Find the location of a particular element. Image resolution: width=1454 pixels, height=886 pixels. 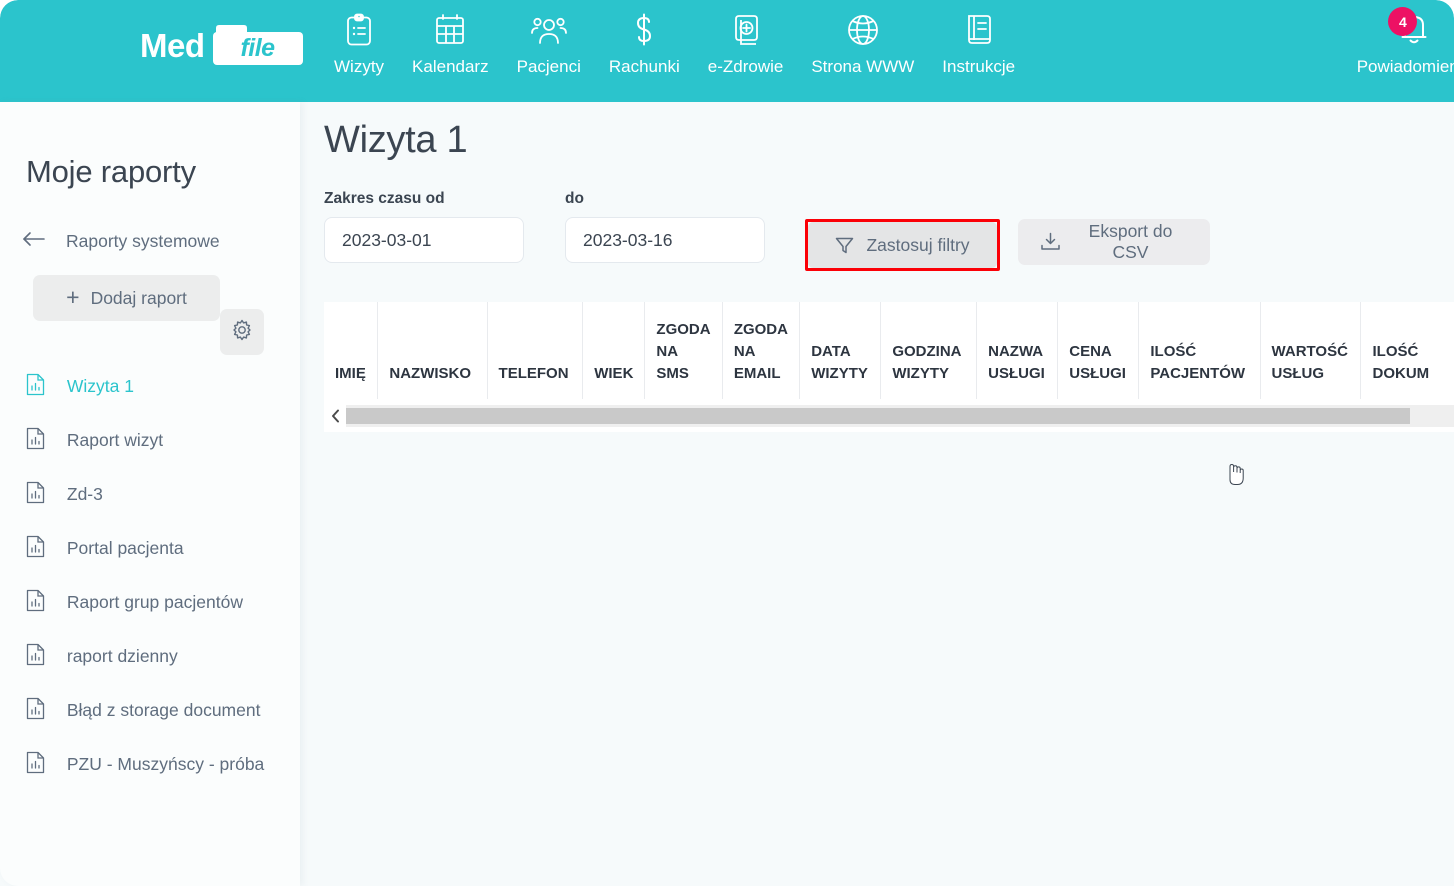

list-item: raport dzienny is located at coordinates (150, 658).